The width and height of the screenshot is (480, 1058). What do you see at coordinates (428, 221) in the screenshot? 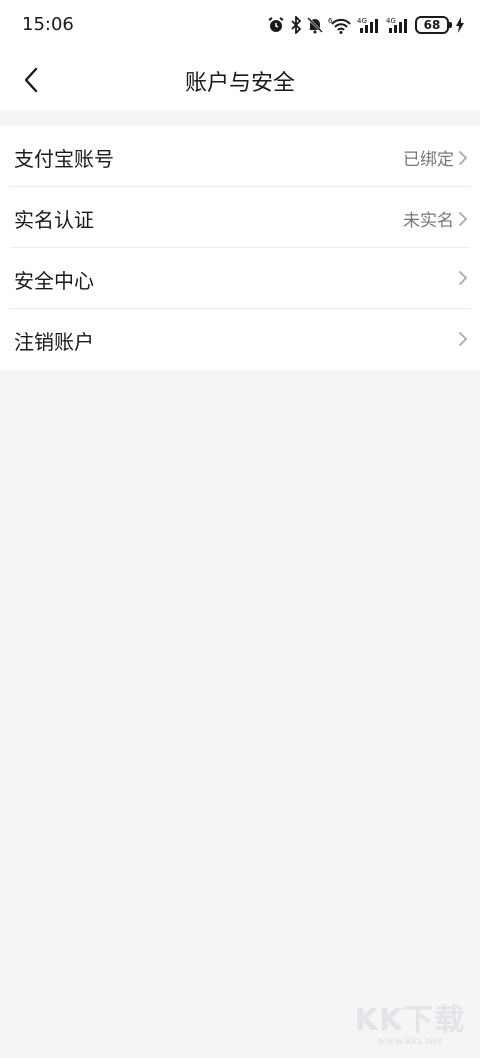
I see `row-value: 未实名` at bounding box center [428, 221].